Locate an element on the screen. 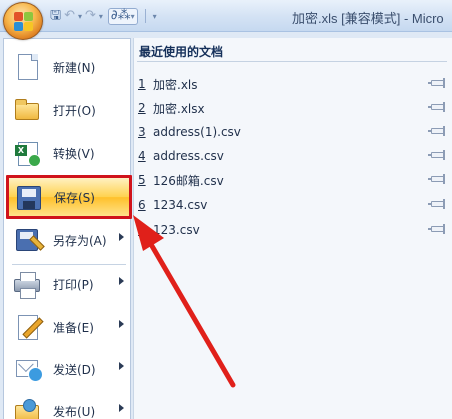 The height and width of the screenshot is (419, 452). recent-document-name: address(1).csv is located at coordinates (197, 132).